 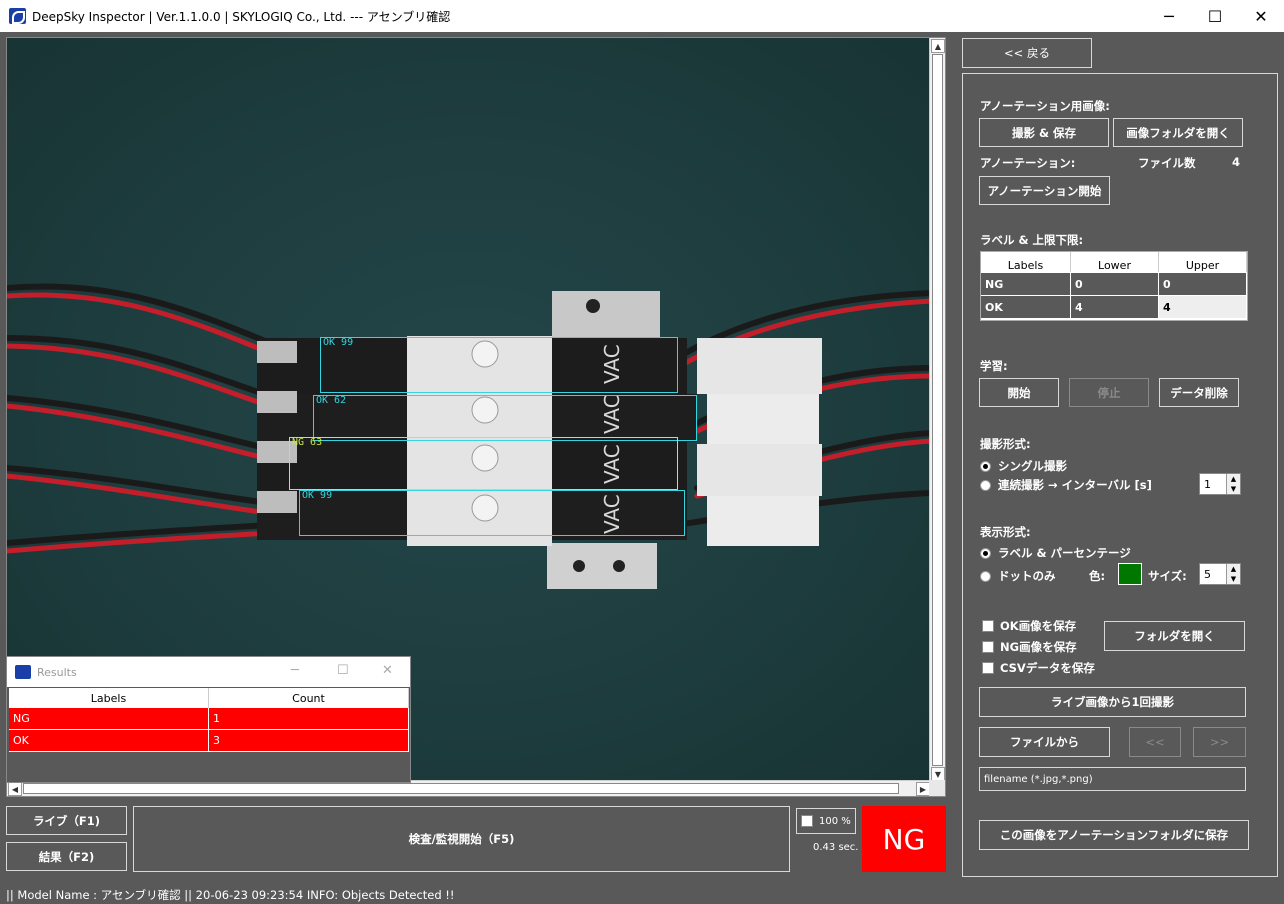 What do you see at coordinates (1032, 240) in the screenshot?
I see `label-limits-heading: ラベル & 上限下限:` at bounding box center [1032, 240].